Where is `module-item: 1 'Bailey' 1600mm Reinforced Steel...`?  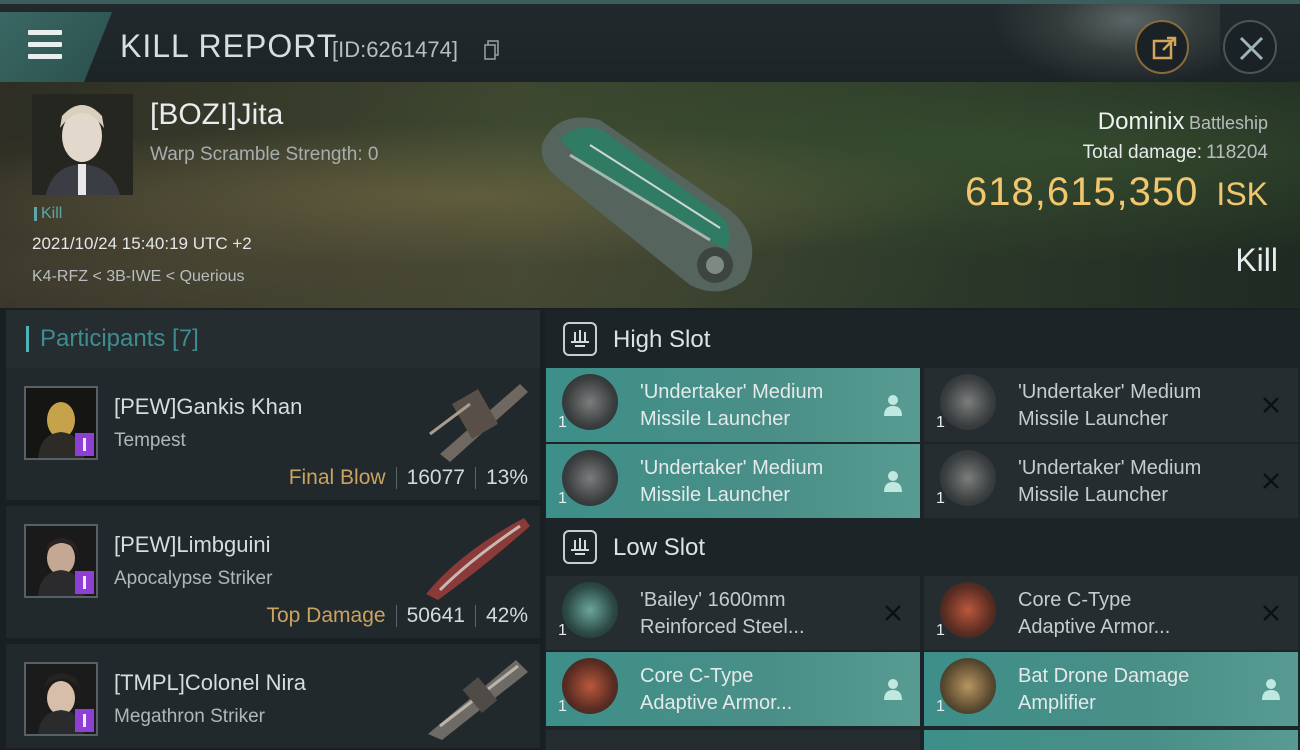
module-item: 1 'Bailey' 1600mm Reinforced Steel... is located at coordinates (733, 613).